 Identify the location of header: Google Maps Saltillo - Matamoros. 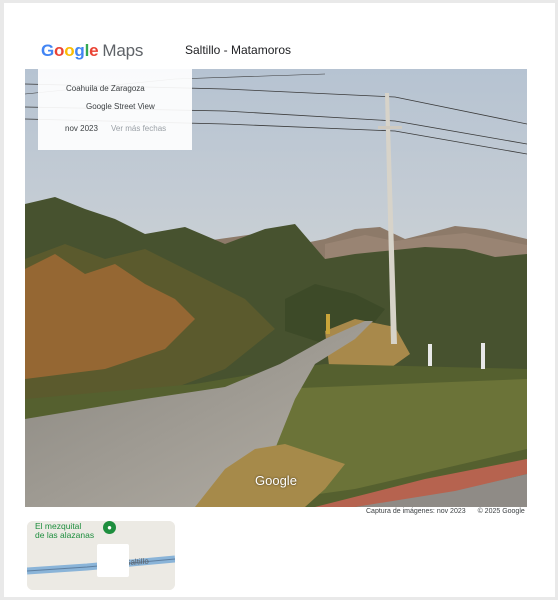
(279, 38).